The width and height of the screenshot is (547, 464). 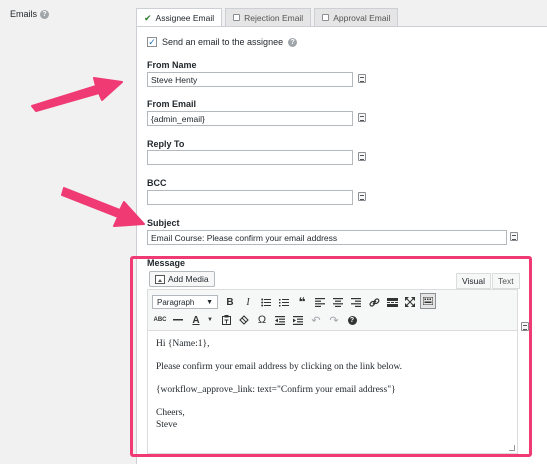 I want to click on tab-approval-email-label: Approval Email, so click(x=362, y=17).